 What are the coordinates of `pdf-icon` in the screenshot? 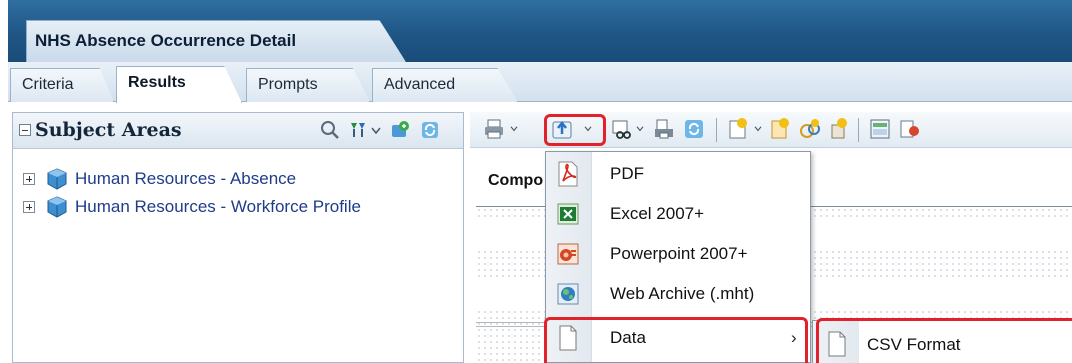 It's located at (568, 174).